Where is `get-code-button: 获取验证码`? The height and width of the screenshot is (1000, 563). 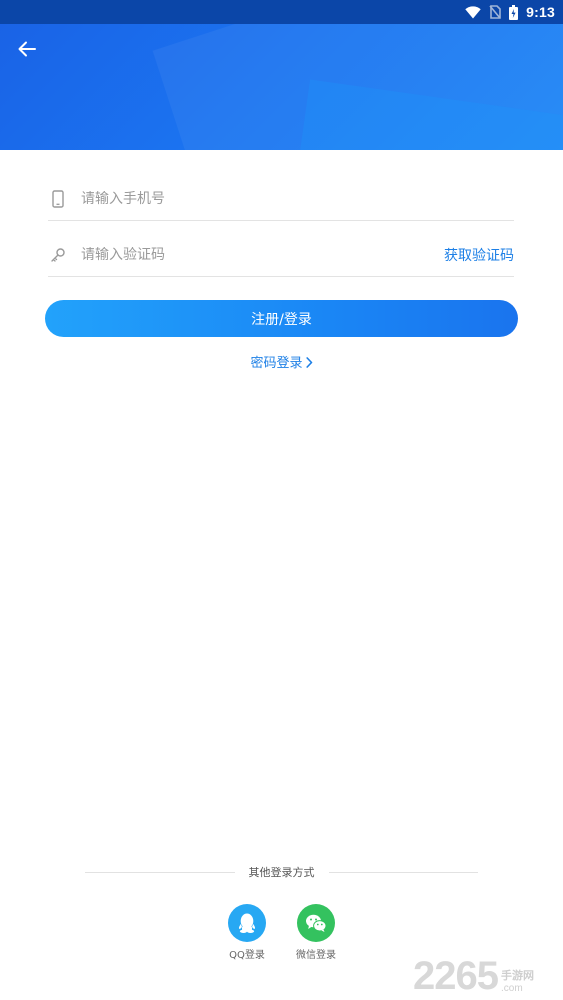 get-code-button: 获取验证码 is located at coordinates (479, 255).